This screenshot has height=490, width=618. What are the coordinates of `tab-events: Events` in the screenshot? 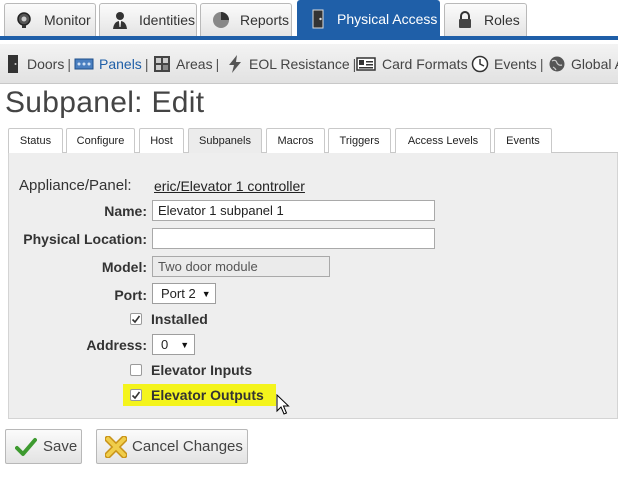 It's located at (523, 140).